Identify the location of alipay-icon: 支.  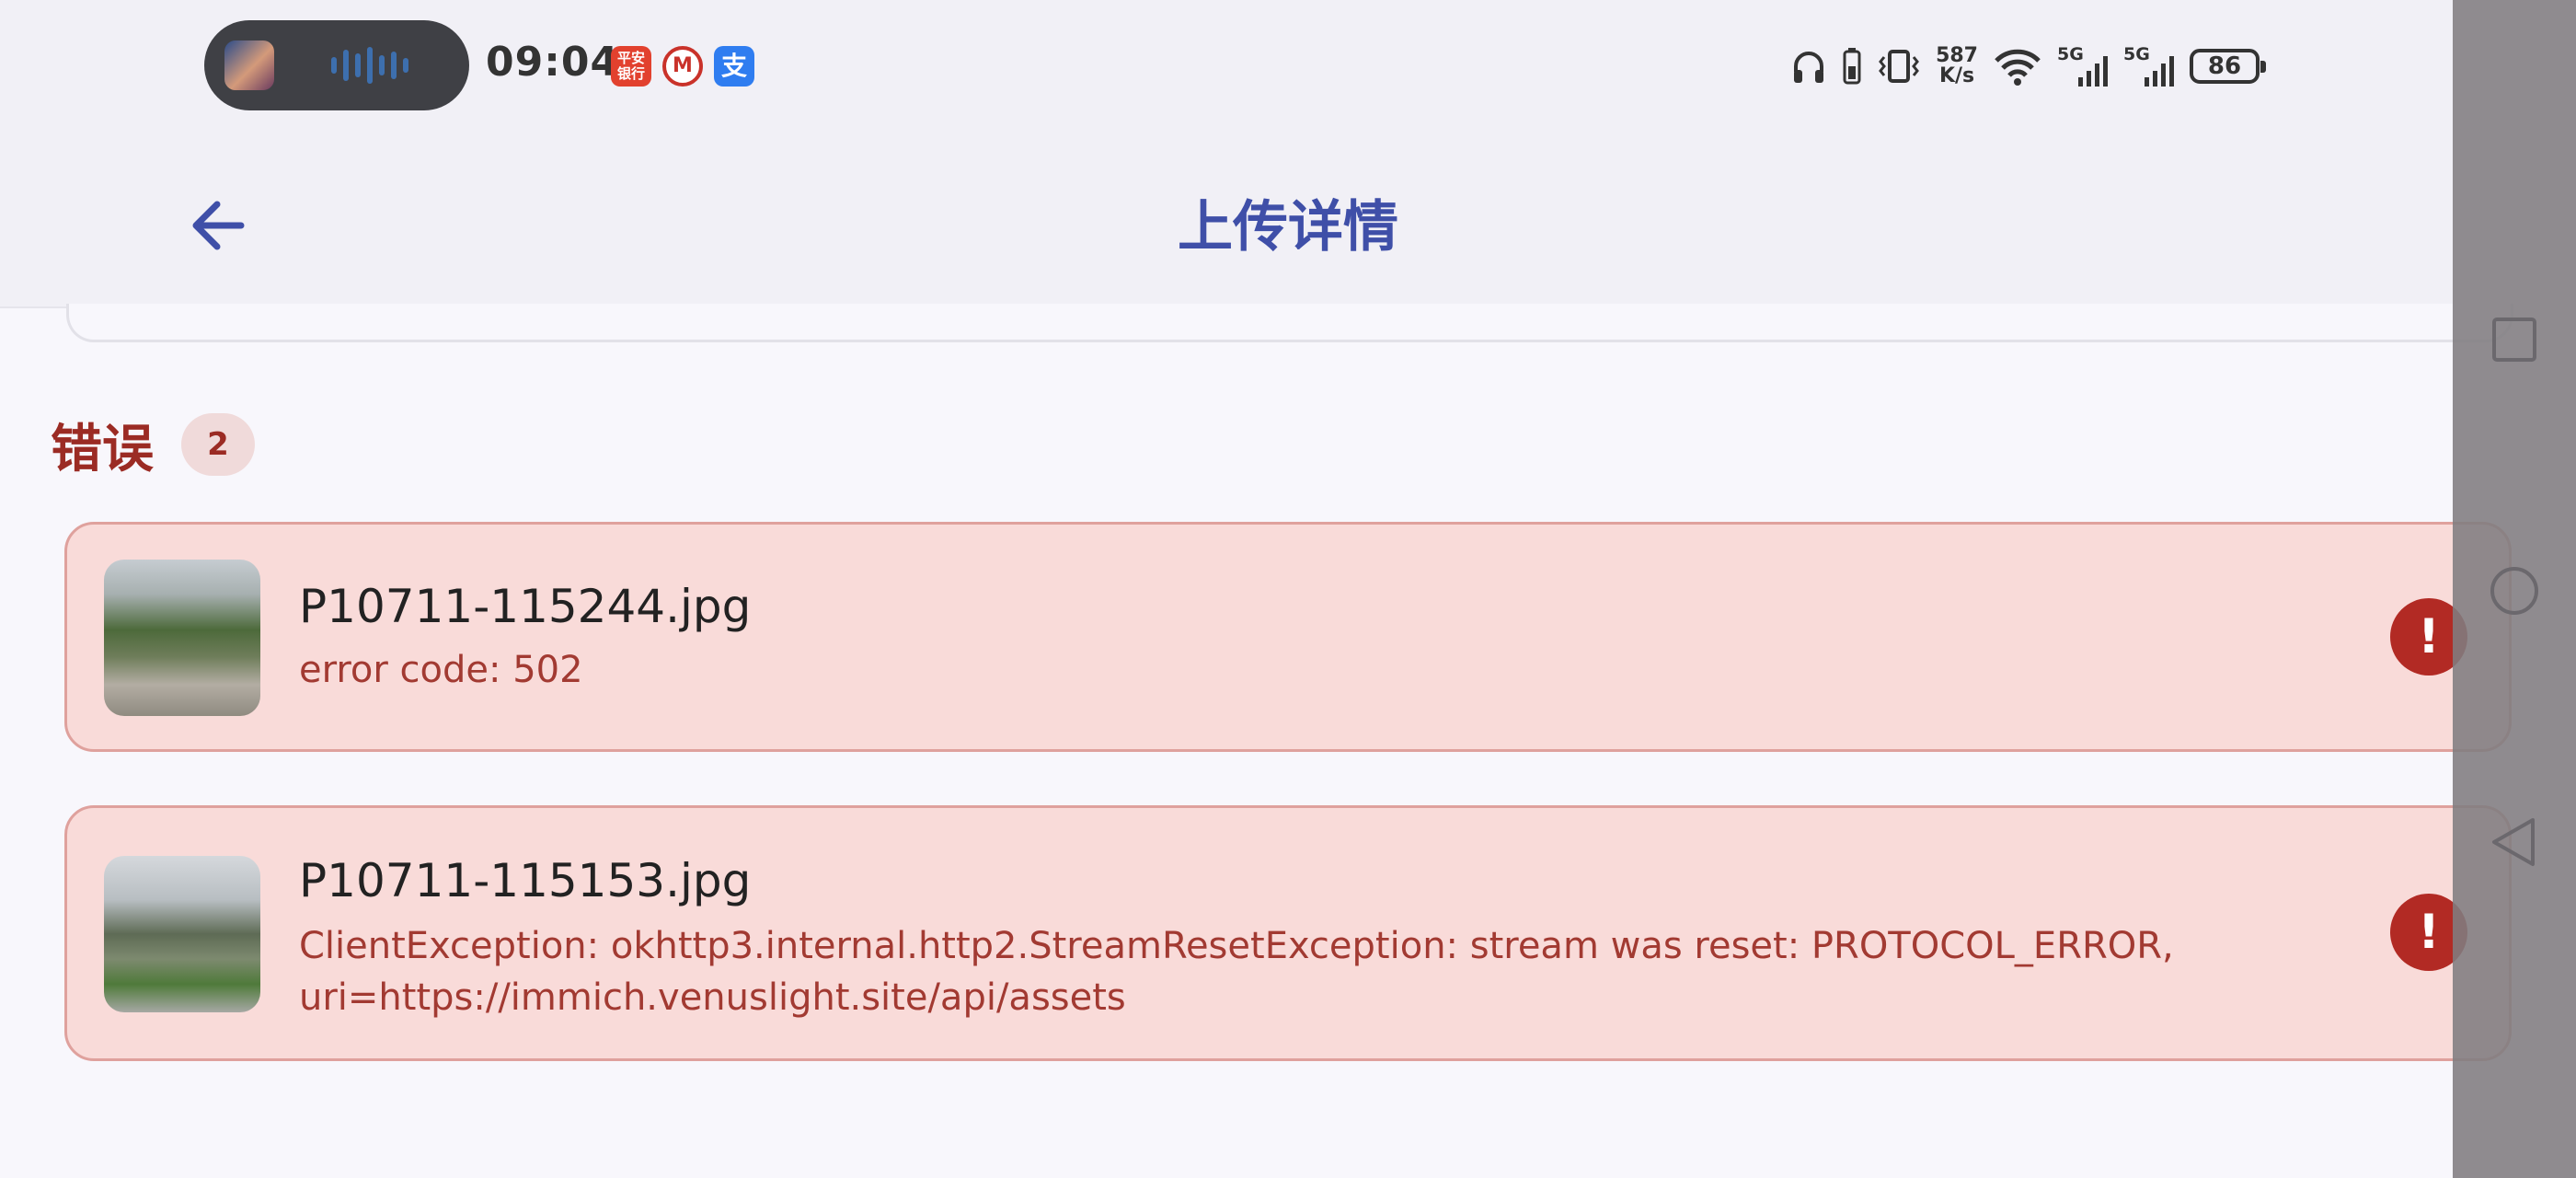
(734, 66).